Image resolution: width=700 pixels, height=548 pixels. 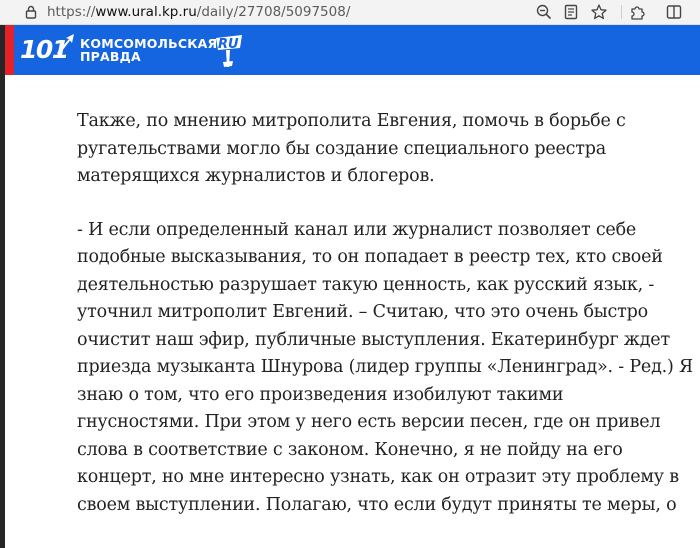 What do you see at coordinates (352, 50) in the screenshot?
I see `site-header: 101 комсомольская правда RU` at bounding box center [352, 50].